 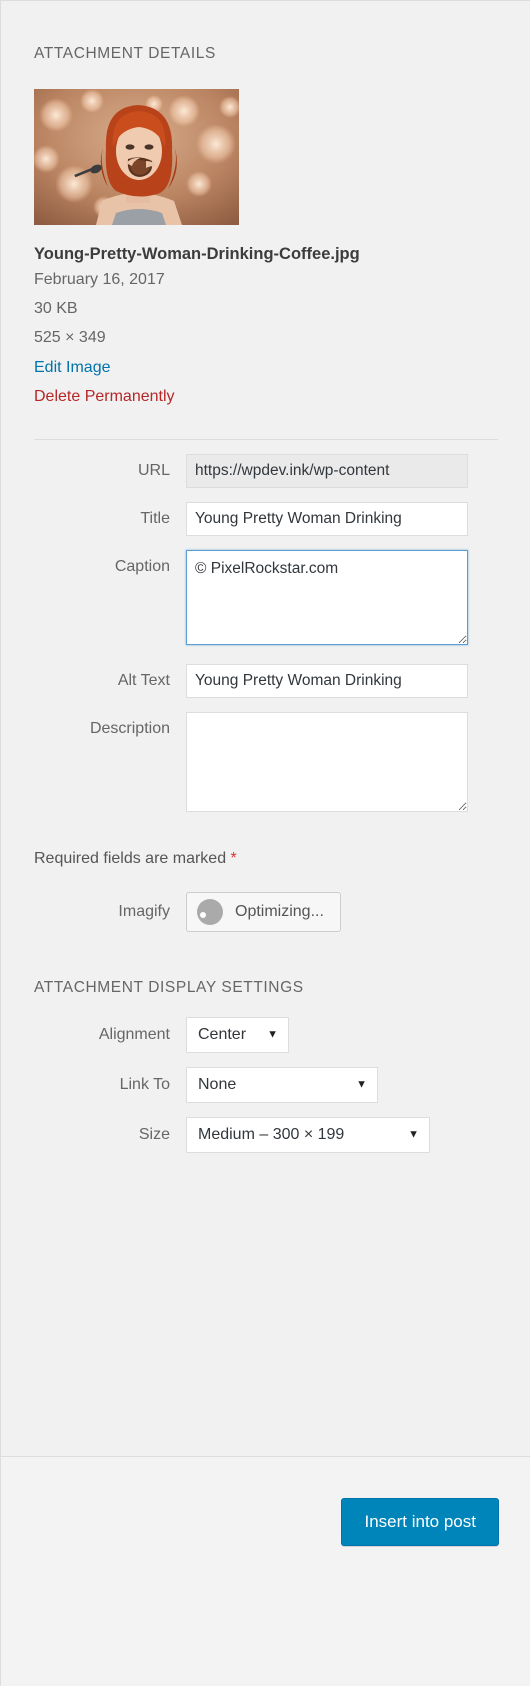 I want to click on attachment-date: February 16, 2017, so click(x=99, y=280).